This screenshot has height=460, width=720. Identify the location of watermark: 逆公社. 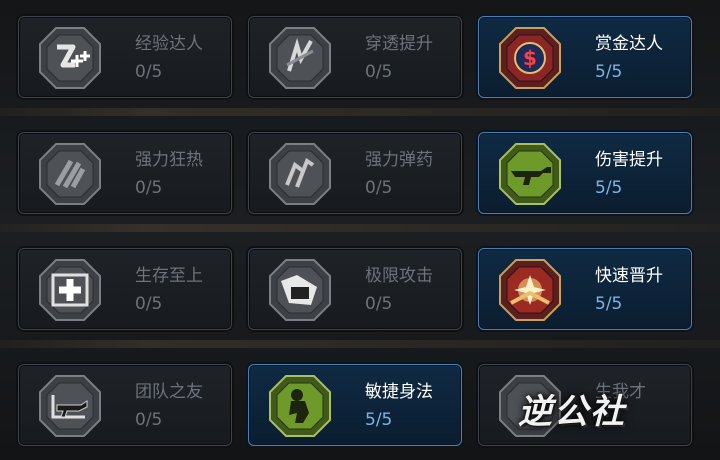
(604, 412).